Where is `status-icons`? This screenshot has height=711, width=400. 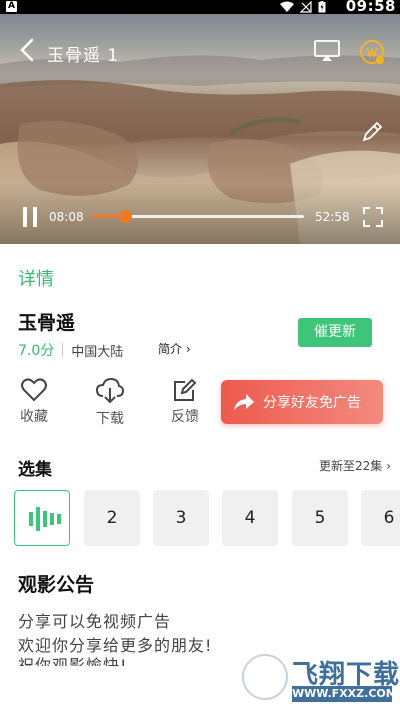 status-icons is located at coordinates (303, 7).